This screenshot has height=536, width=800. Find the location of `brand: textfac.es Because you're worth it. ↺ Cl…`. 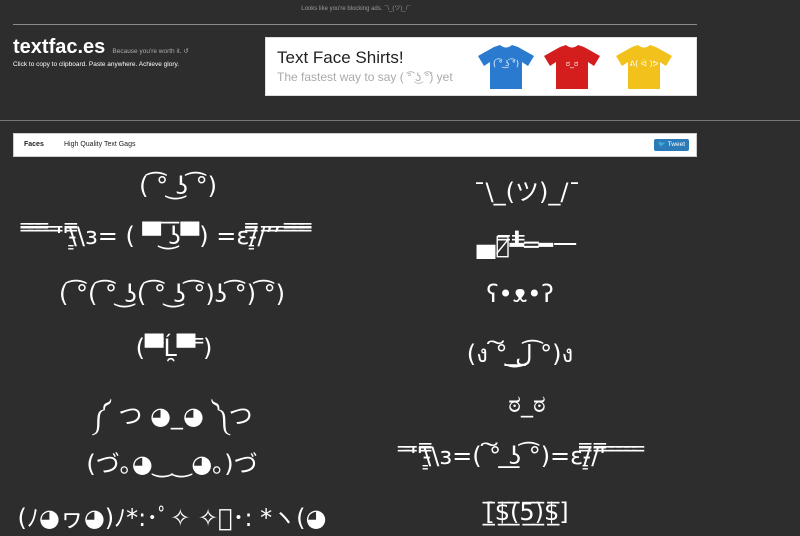

brand: textfac.es Because you're worth it. ↺ Cl… is located at coordinates (101, 52).